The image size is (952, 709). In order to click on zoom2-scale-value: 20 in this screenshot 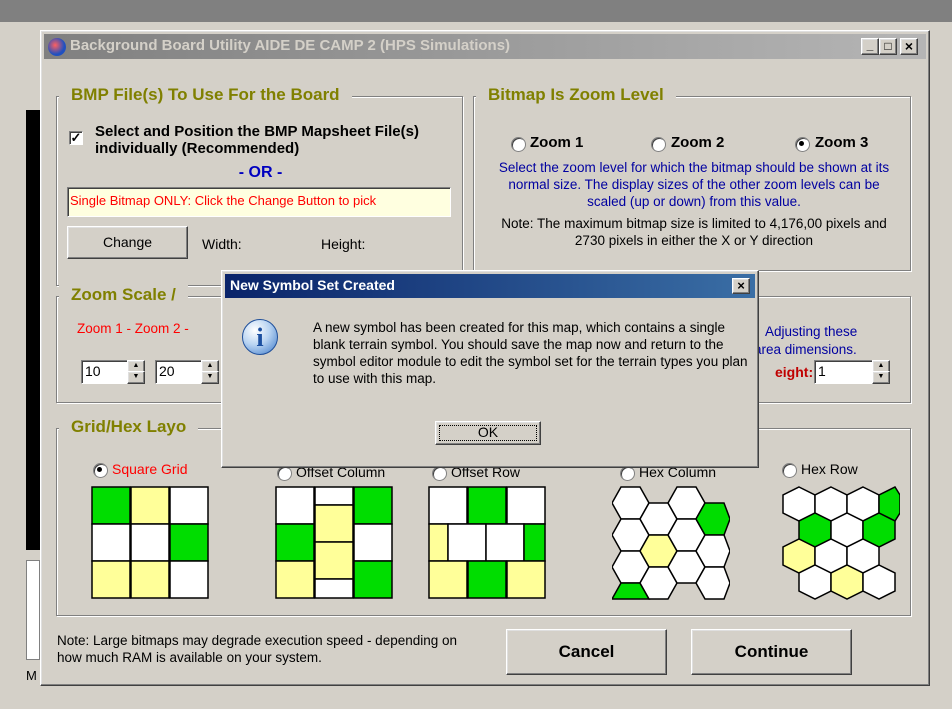, I will do `click(180, 372)`.